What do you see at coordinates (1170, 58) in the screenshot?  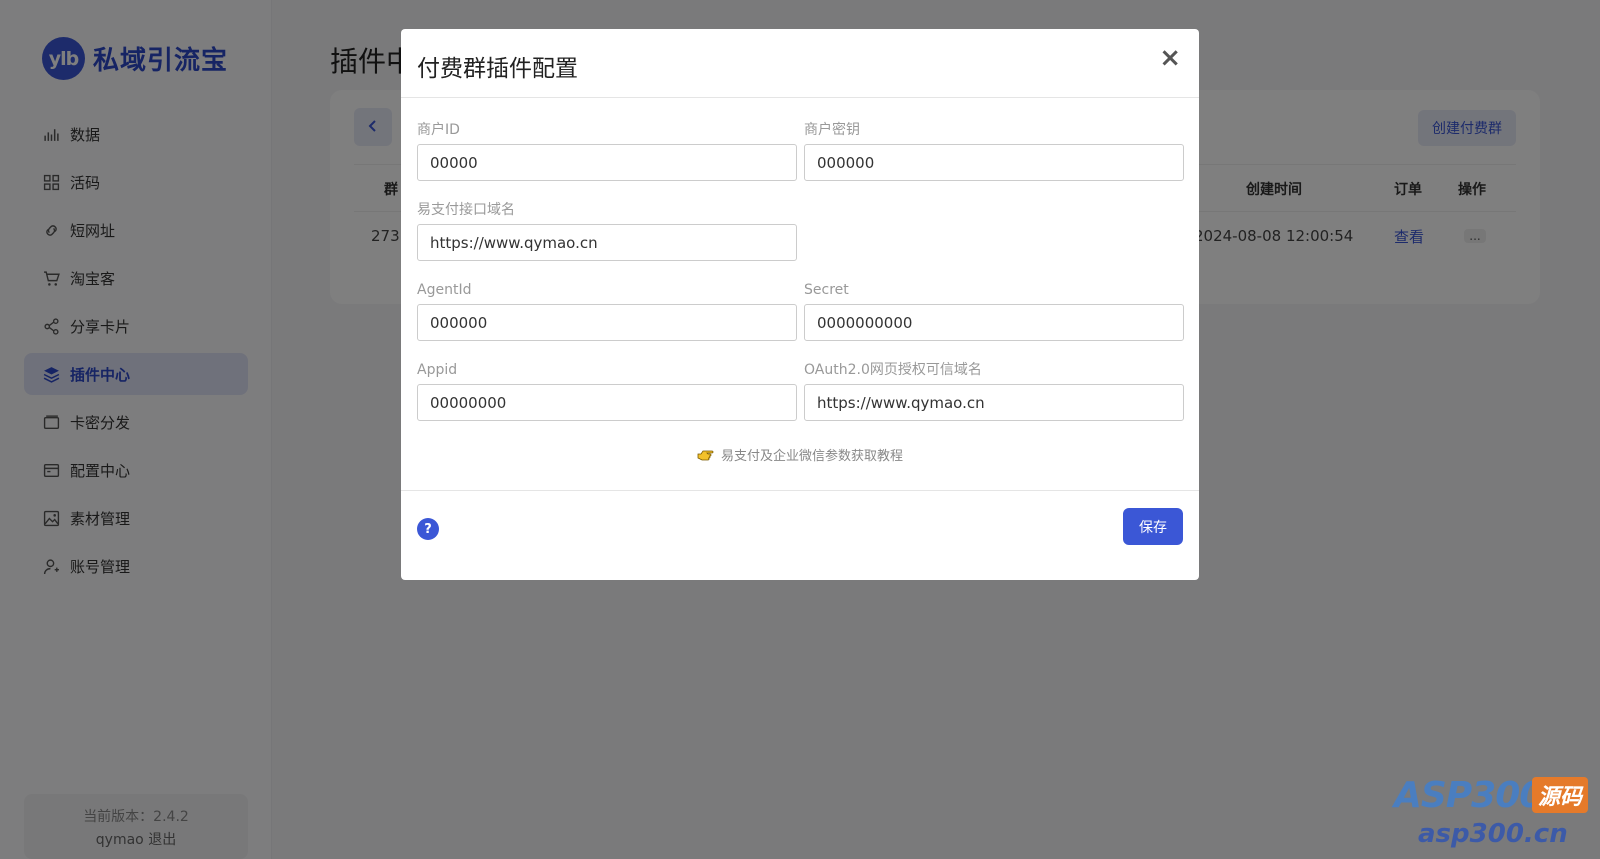 I see `close-icon: ×` at bounding box center [1170, 58].